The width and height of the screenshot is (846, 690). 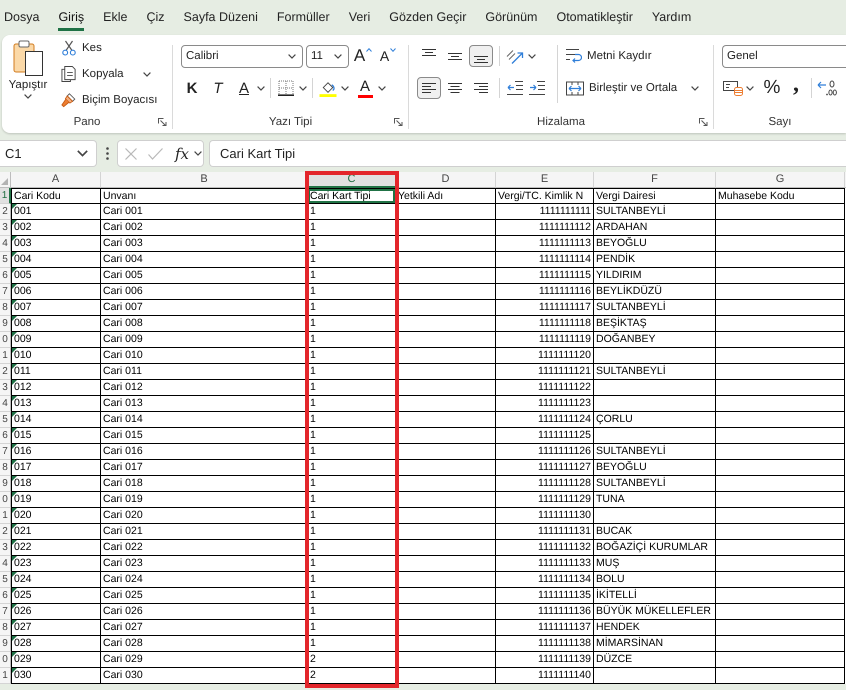 I want to click on table-cell: BÜYÜK MÜKELLEFLER, so click(x=655, y=612).